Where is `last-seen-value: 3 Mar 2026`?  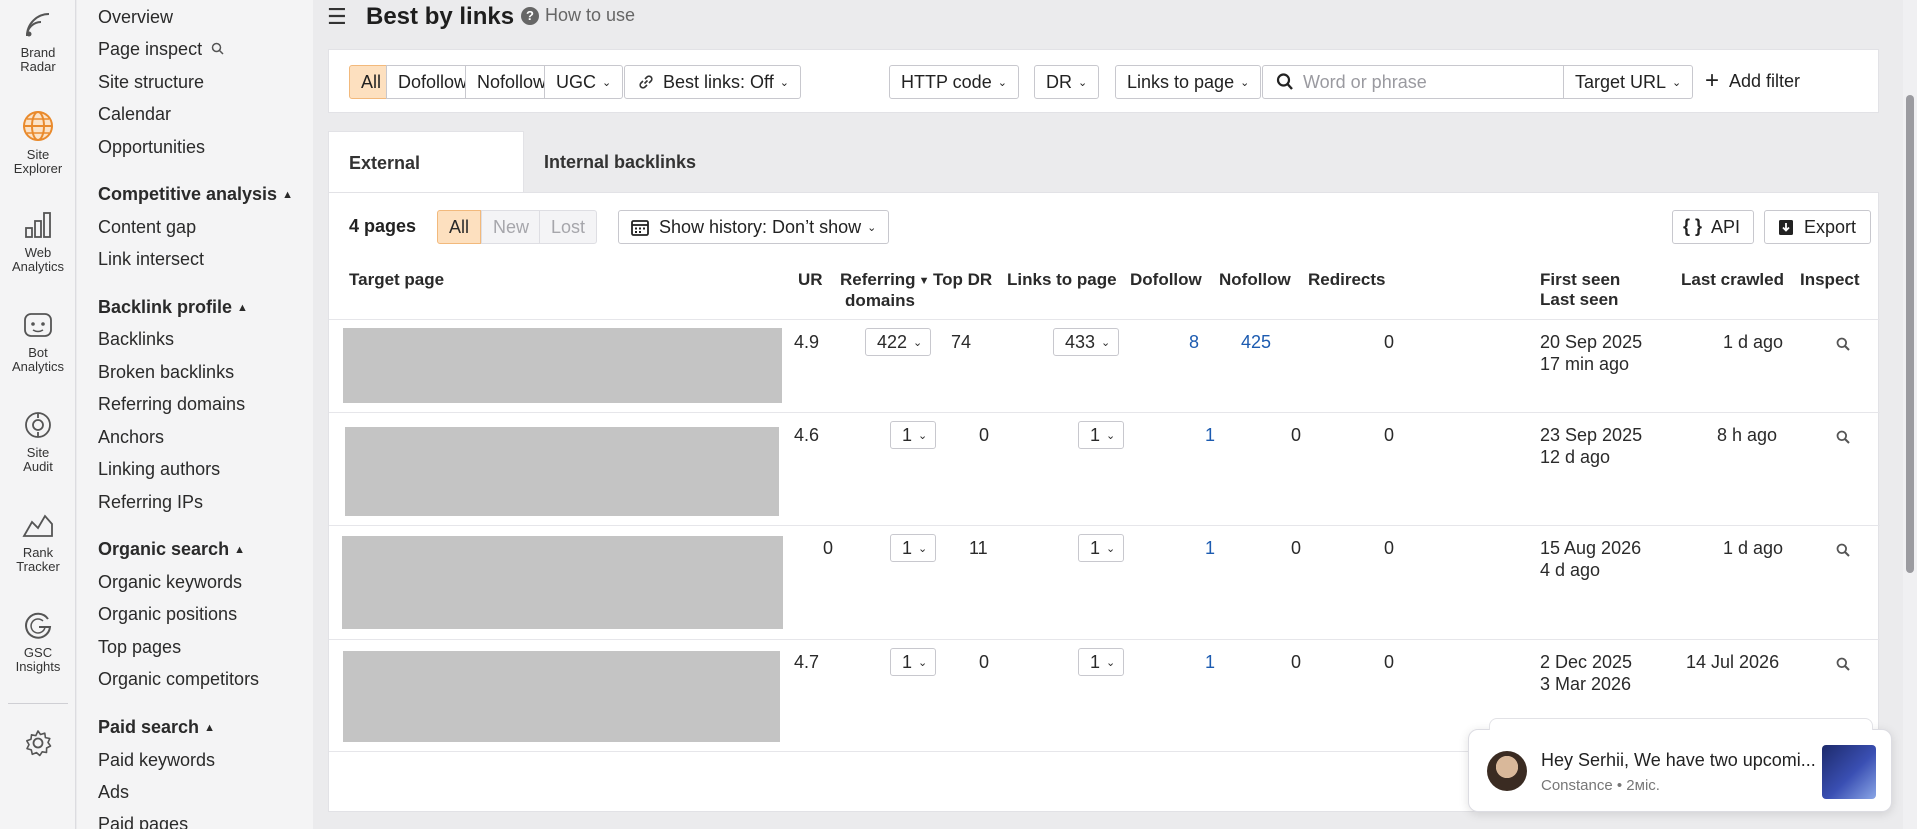
last-seen-value: 3 Mar 2026 is located at coordinates (1586, 684).